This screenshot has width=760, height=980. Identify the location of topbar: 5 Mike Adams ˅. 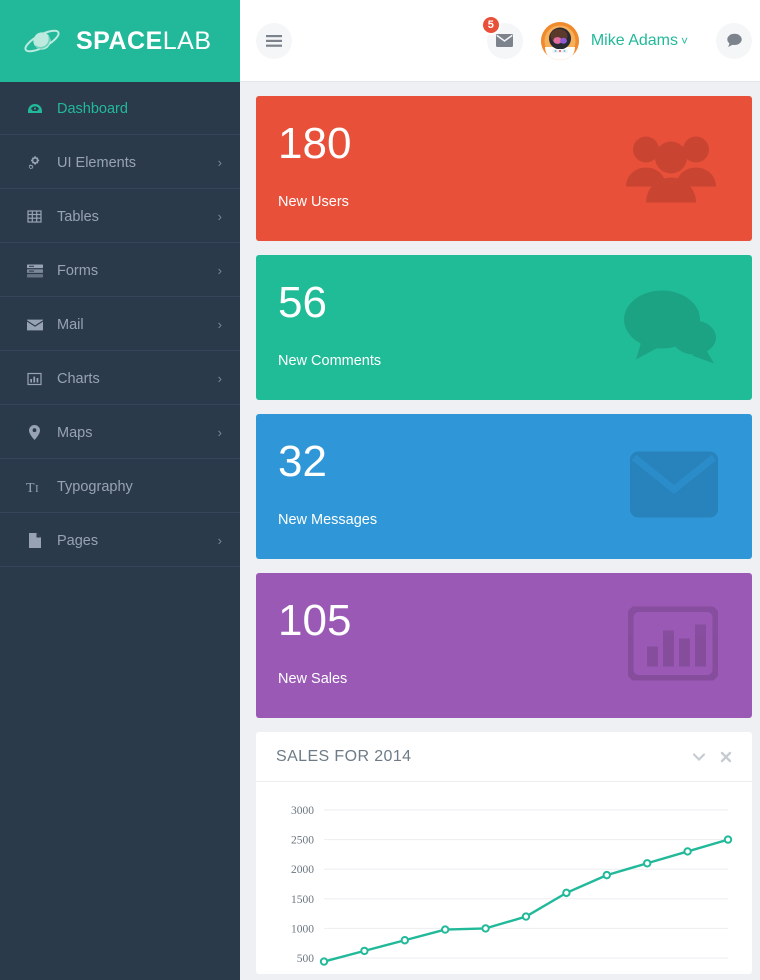
(500, 41).